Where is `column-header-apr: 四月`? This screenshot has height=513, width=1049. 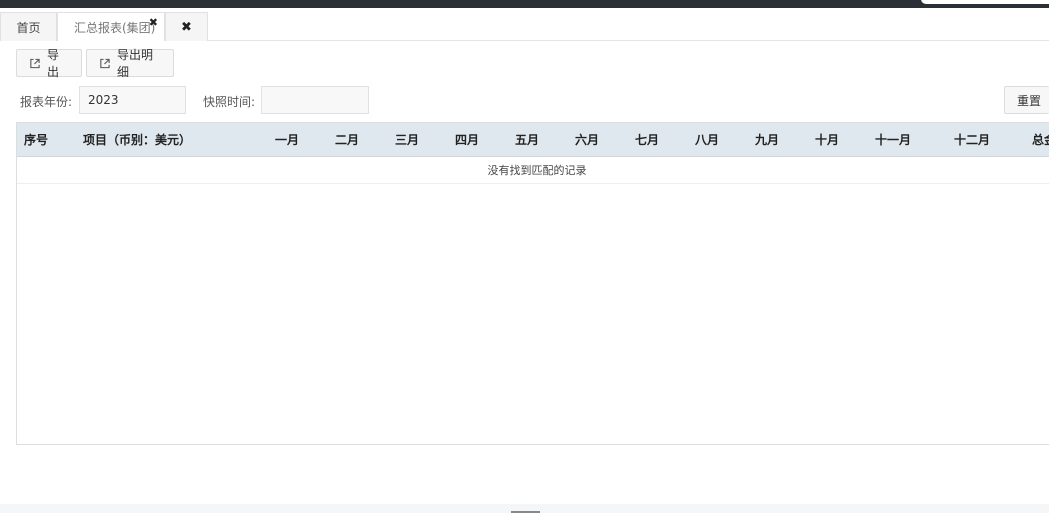
column-header-apr: 四月 is located at coordinates (467, 140).